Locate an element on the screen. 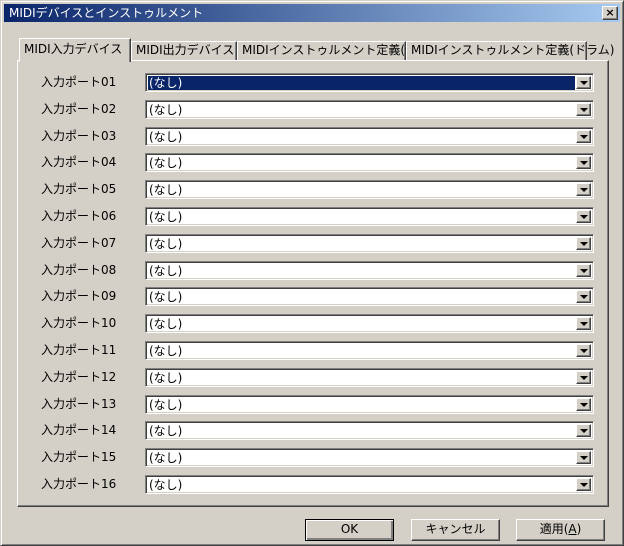 This screenshot has width=624, height=546. port-label: 入力ポート14 is located at coordinates (79, 430).